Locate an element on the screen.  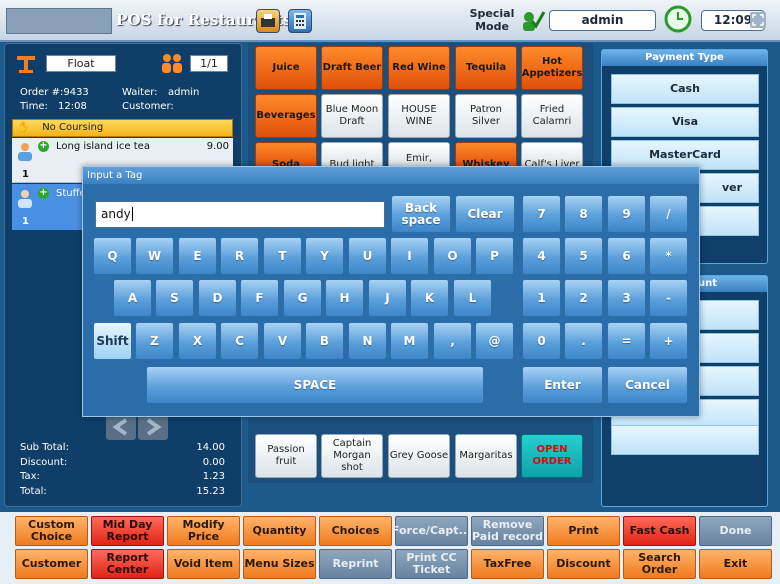
arrow-right-icon is located at coordinates (153, 427).